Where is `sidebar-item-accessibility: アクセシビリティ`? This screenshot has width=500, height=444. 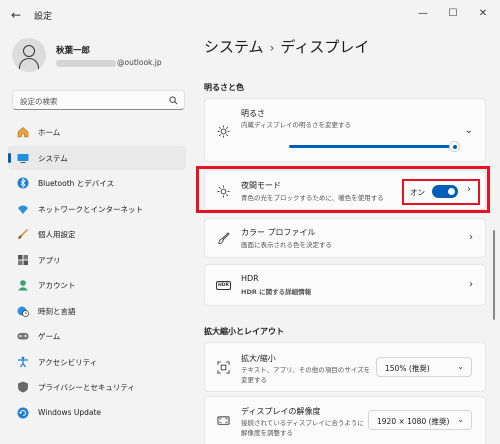 sidebar-item-accessibility: アクセシビリティ is located at coordinates (97, 362).